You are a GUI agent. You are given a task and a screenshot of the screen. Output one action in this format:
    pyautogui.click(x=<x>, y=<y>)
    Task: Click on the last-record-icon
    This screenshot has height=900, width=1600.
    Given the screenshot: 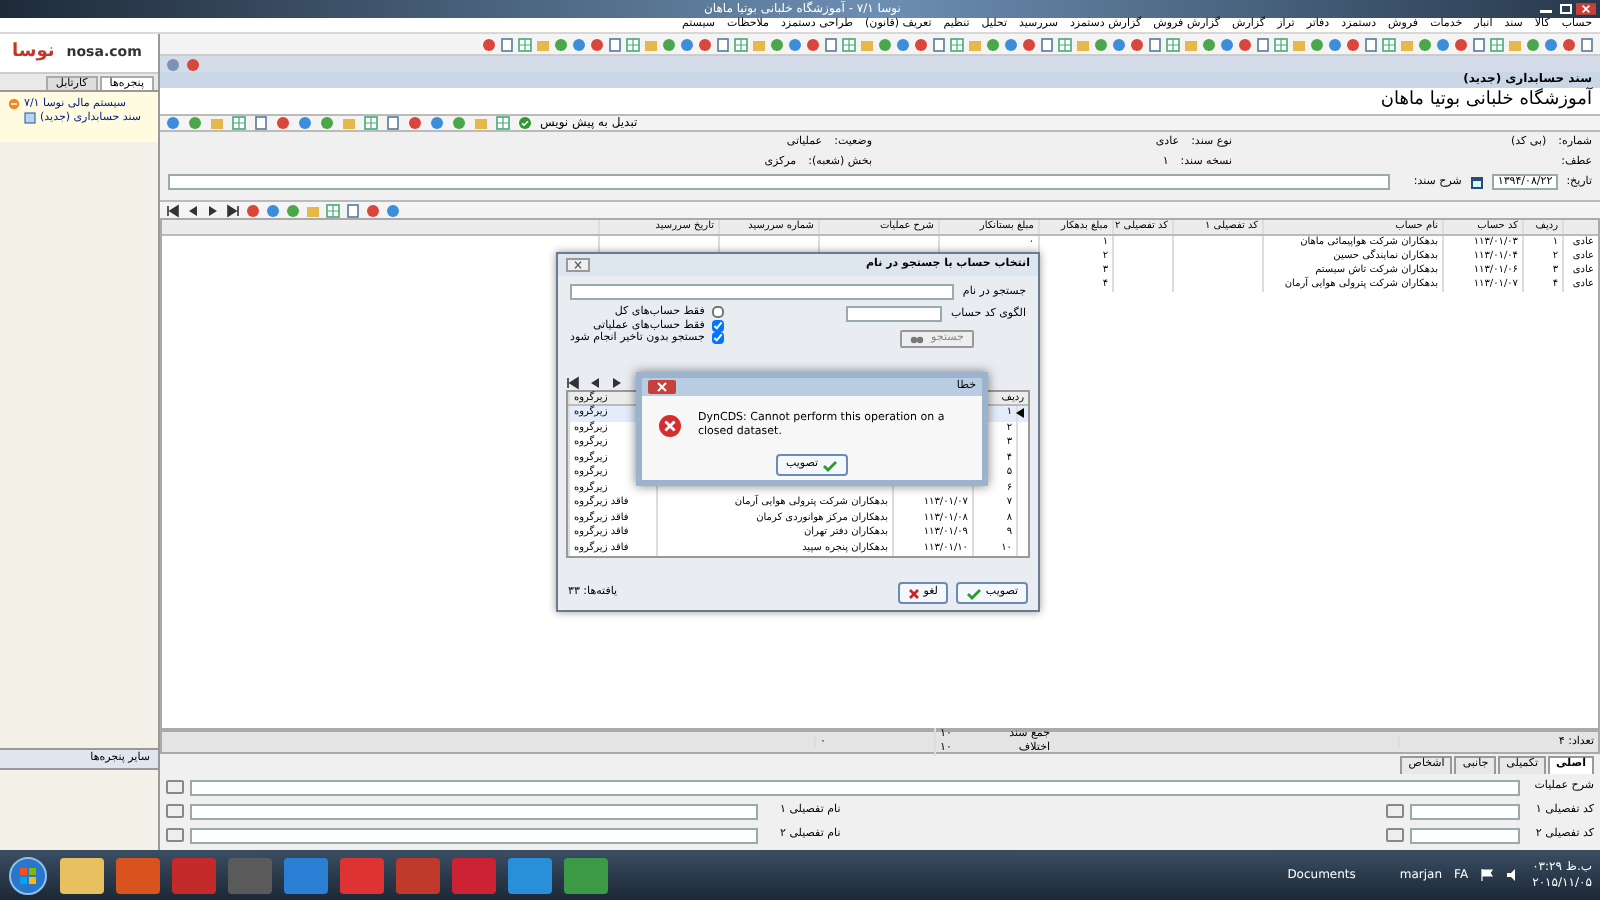 What is the action you would take?
    pyautogui.click(x=233, y=210)
    